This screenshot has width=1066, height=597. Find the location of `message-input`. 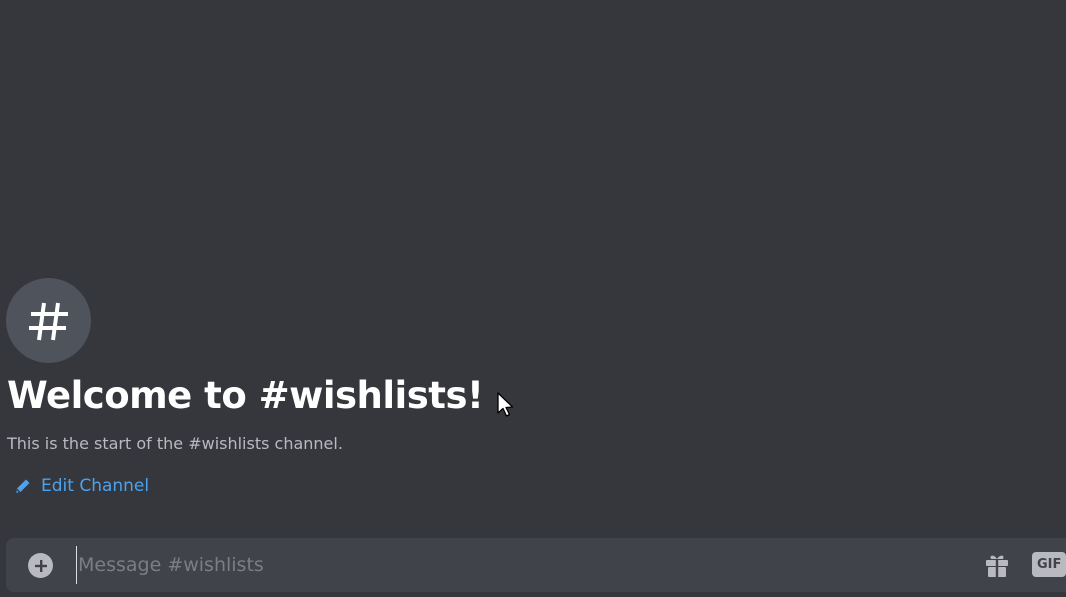

message-input is located at coordinates (507, 565).